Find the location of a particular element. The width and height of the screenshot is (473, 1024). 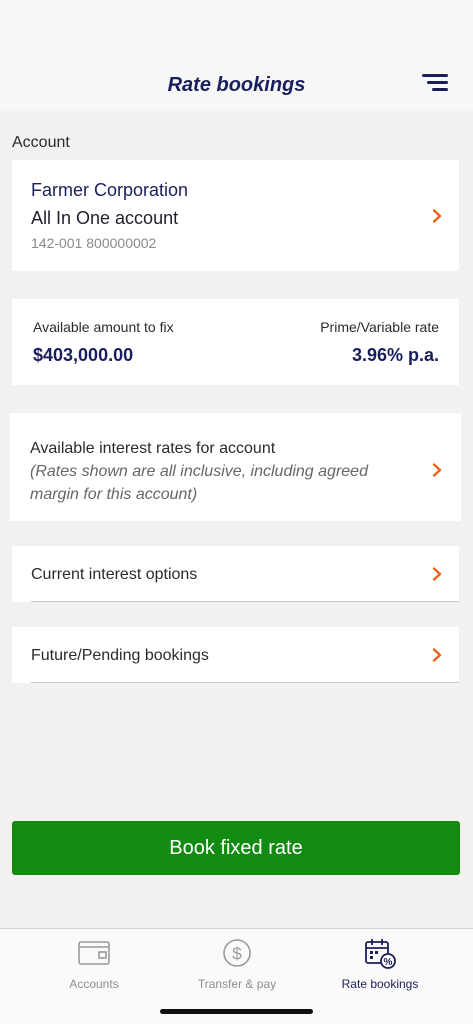

available-amount-label: Available amount to fix is located at coordinates (103, 327).